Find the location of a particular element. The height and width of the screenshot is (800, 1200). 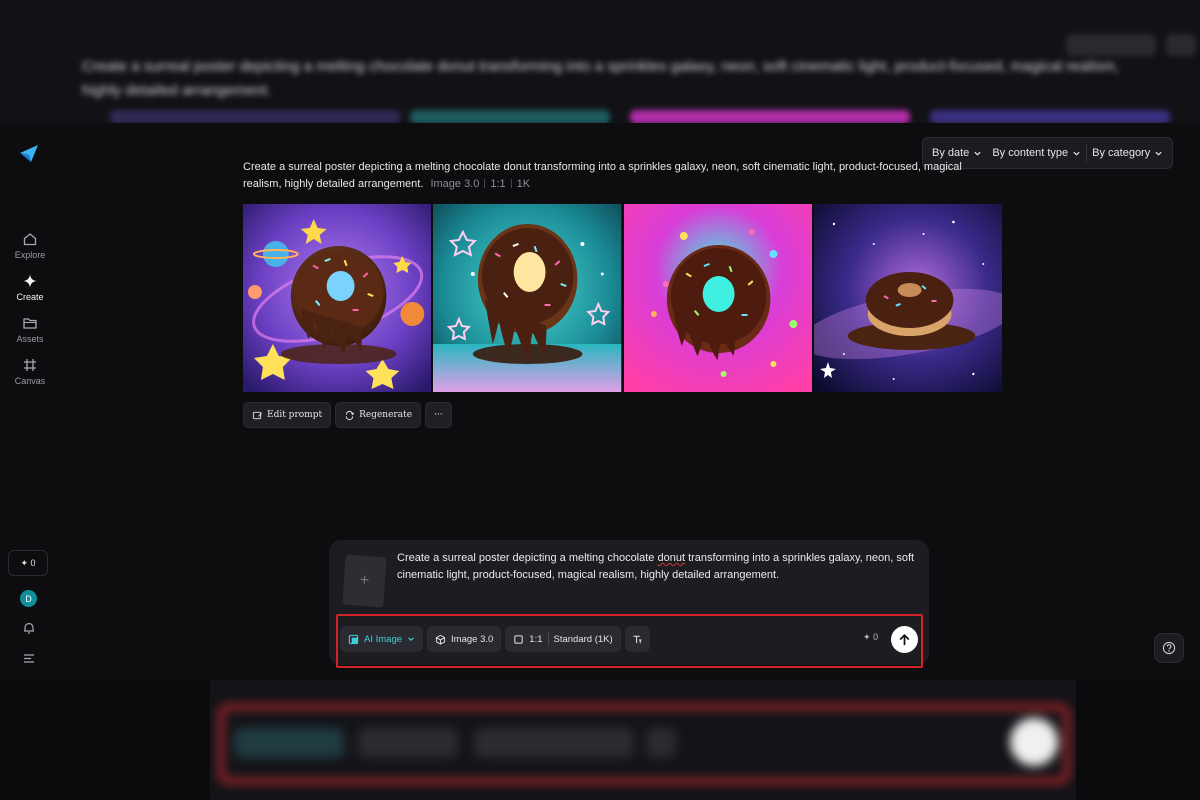

more-icon: ··· is located at coordinates (438, 415).